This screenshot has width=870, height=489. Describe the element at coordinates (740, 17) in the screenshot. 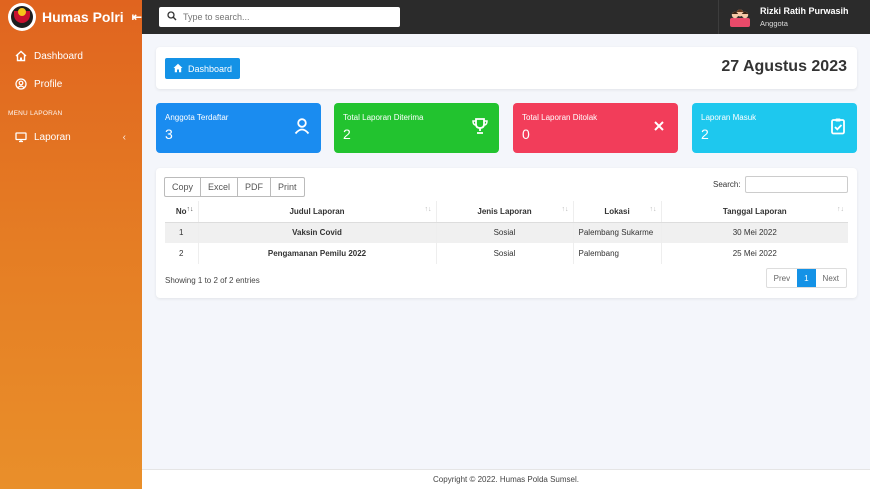

I see `avatar` at that location.